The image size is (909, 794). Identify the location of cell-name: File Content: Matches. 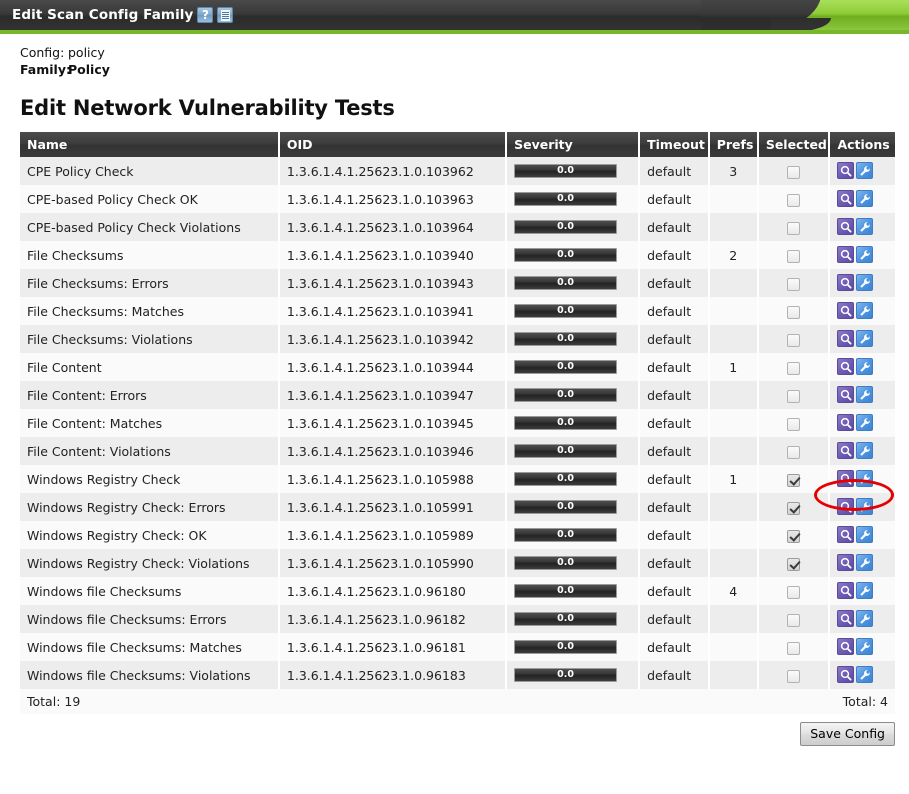
(150, 423).